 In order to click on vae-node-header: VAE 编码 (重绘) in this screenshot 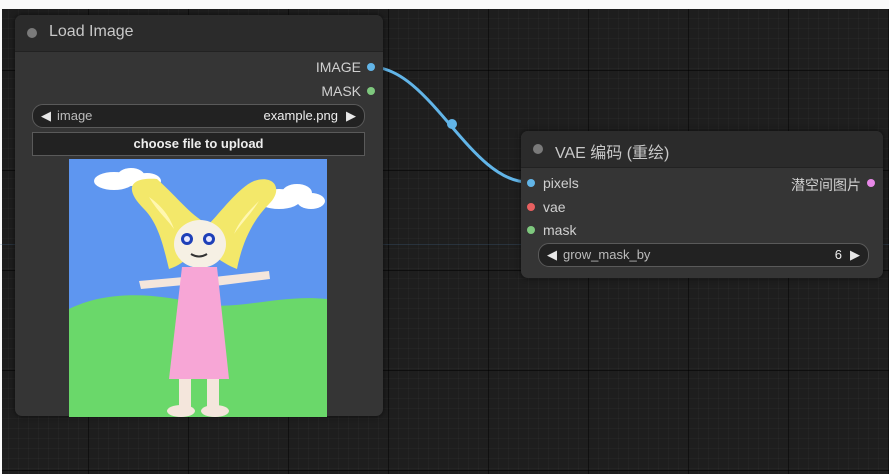, I will do `click(702, 149)`.